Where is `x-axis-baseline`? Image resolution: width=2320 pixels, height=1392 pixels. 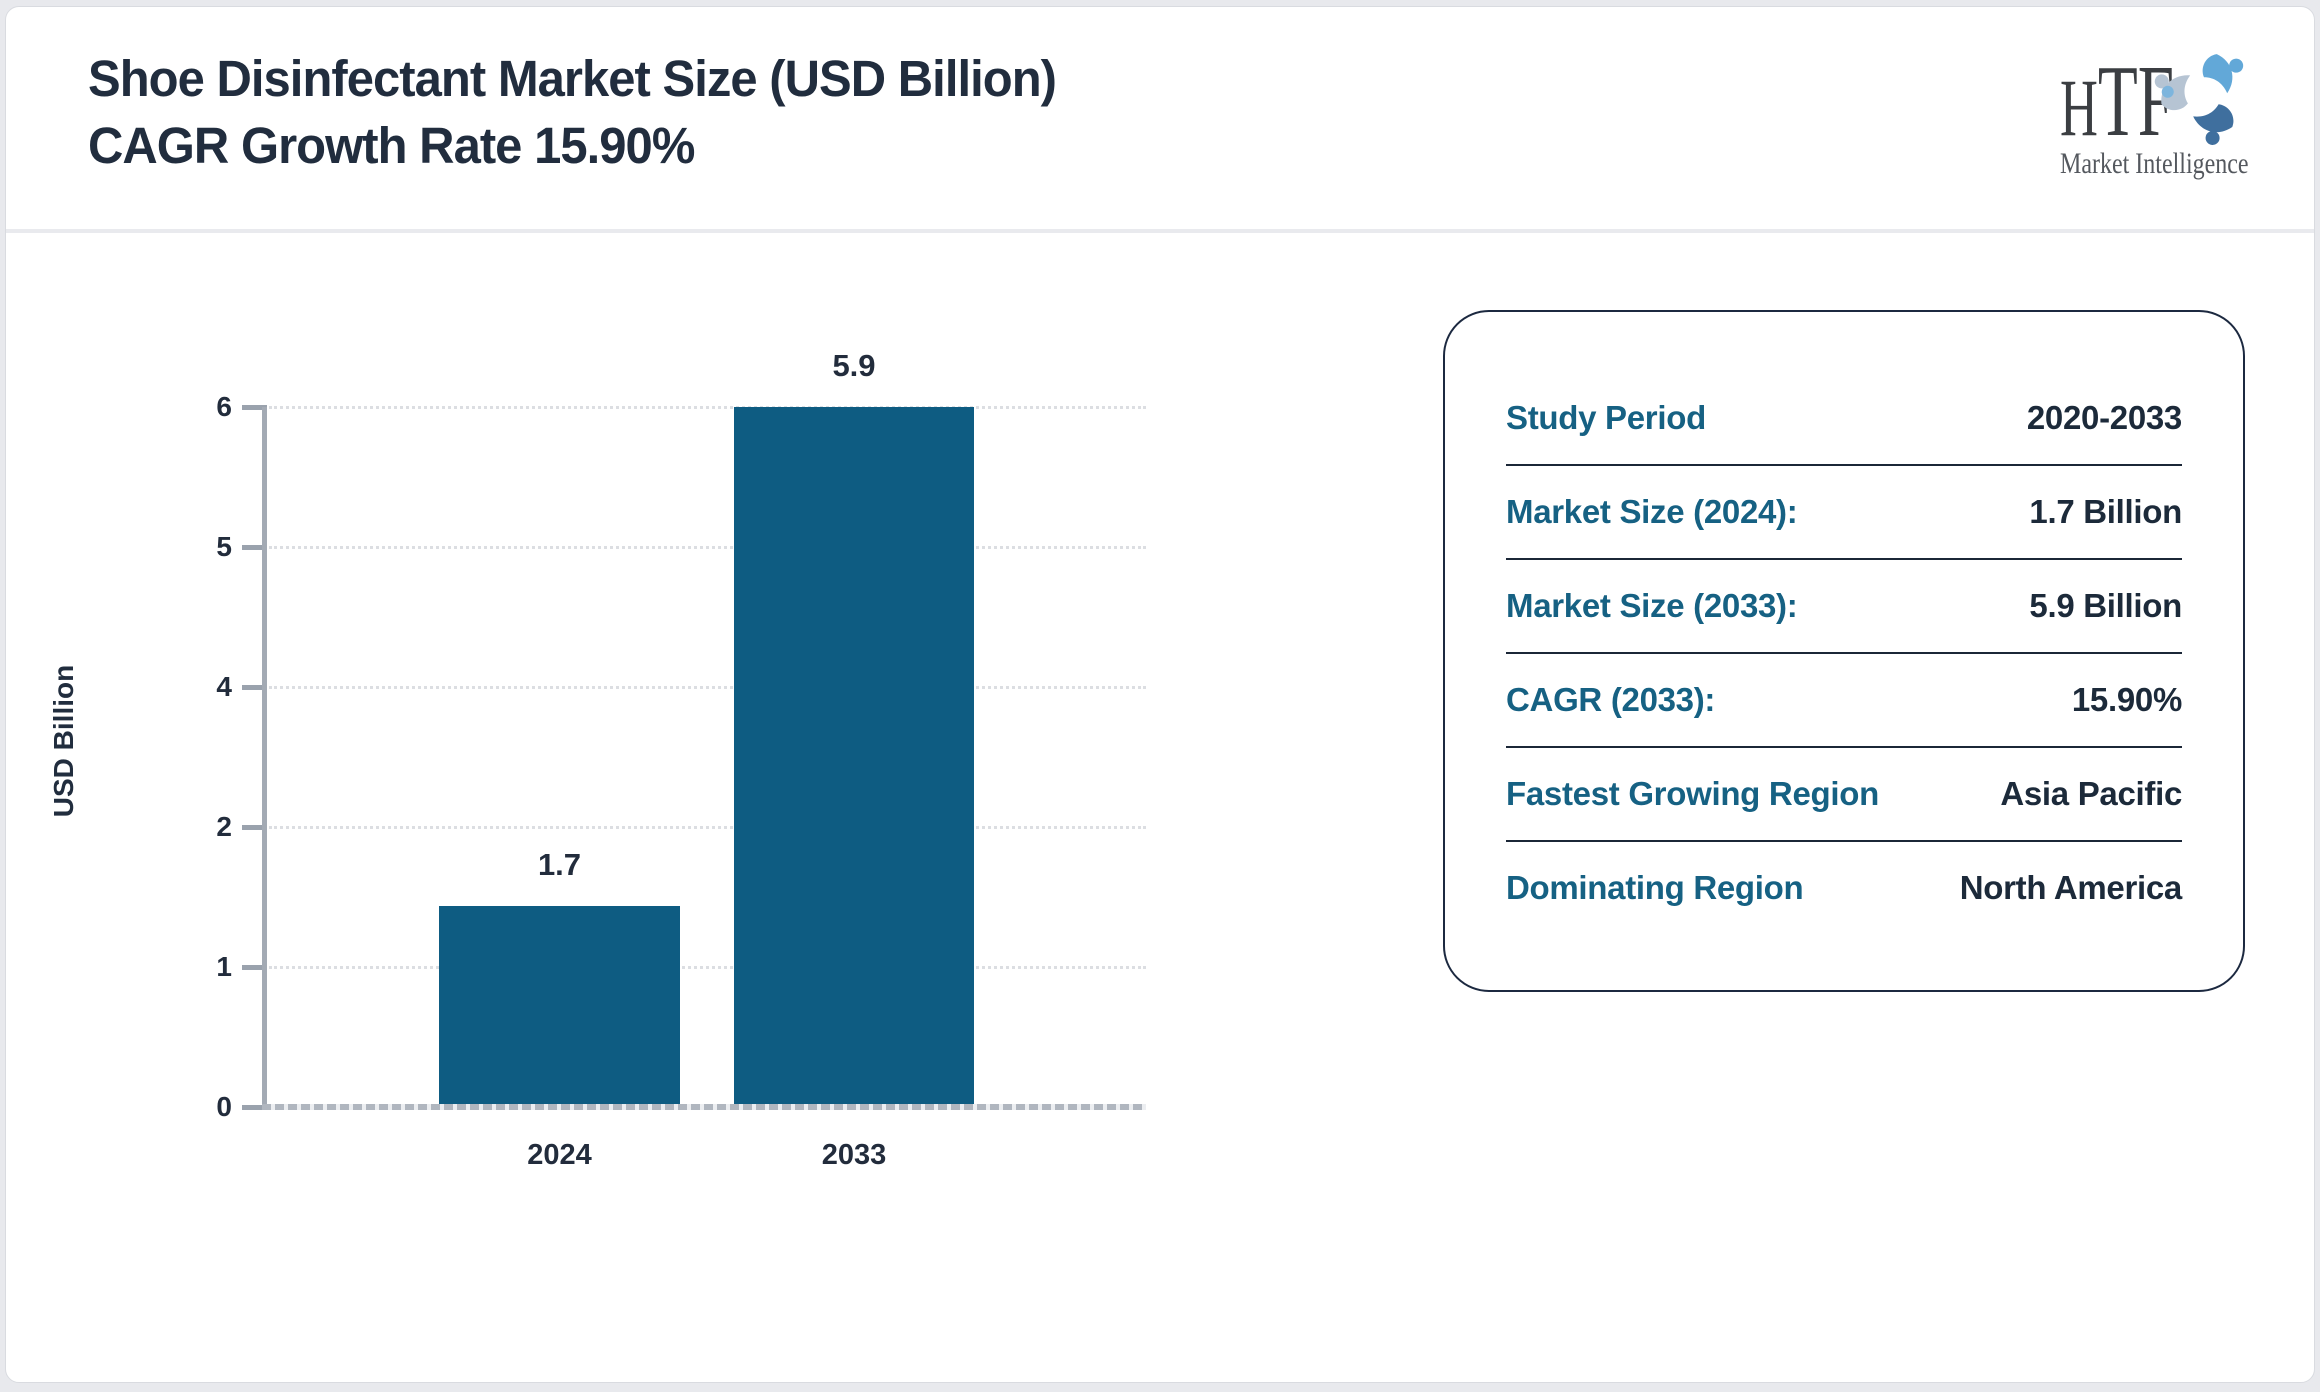
x-axis-baseline is located at coordinates (704, 1107).